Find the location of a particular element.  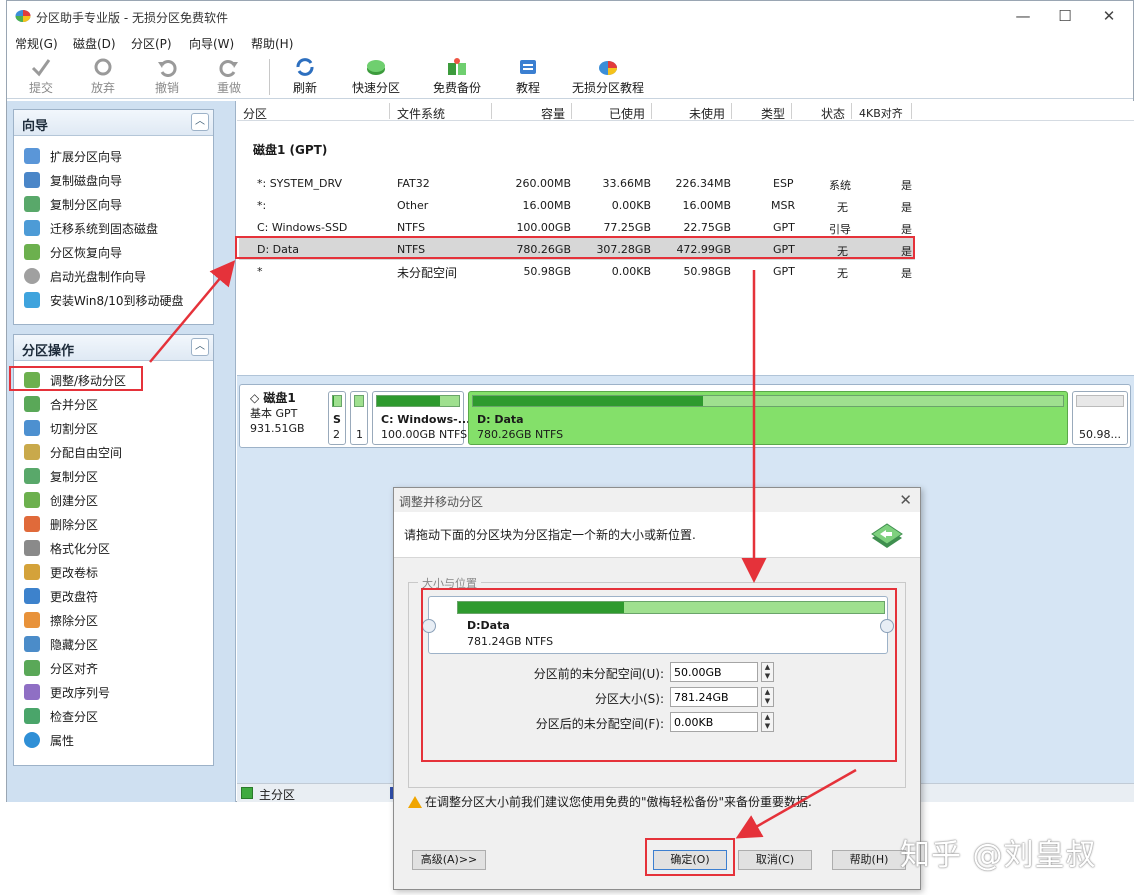

col-partition: 分区 is located at coordinates (255, 113).